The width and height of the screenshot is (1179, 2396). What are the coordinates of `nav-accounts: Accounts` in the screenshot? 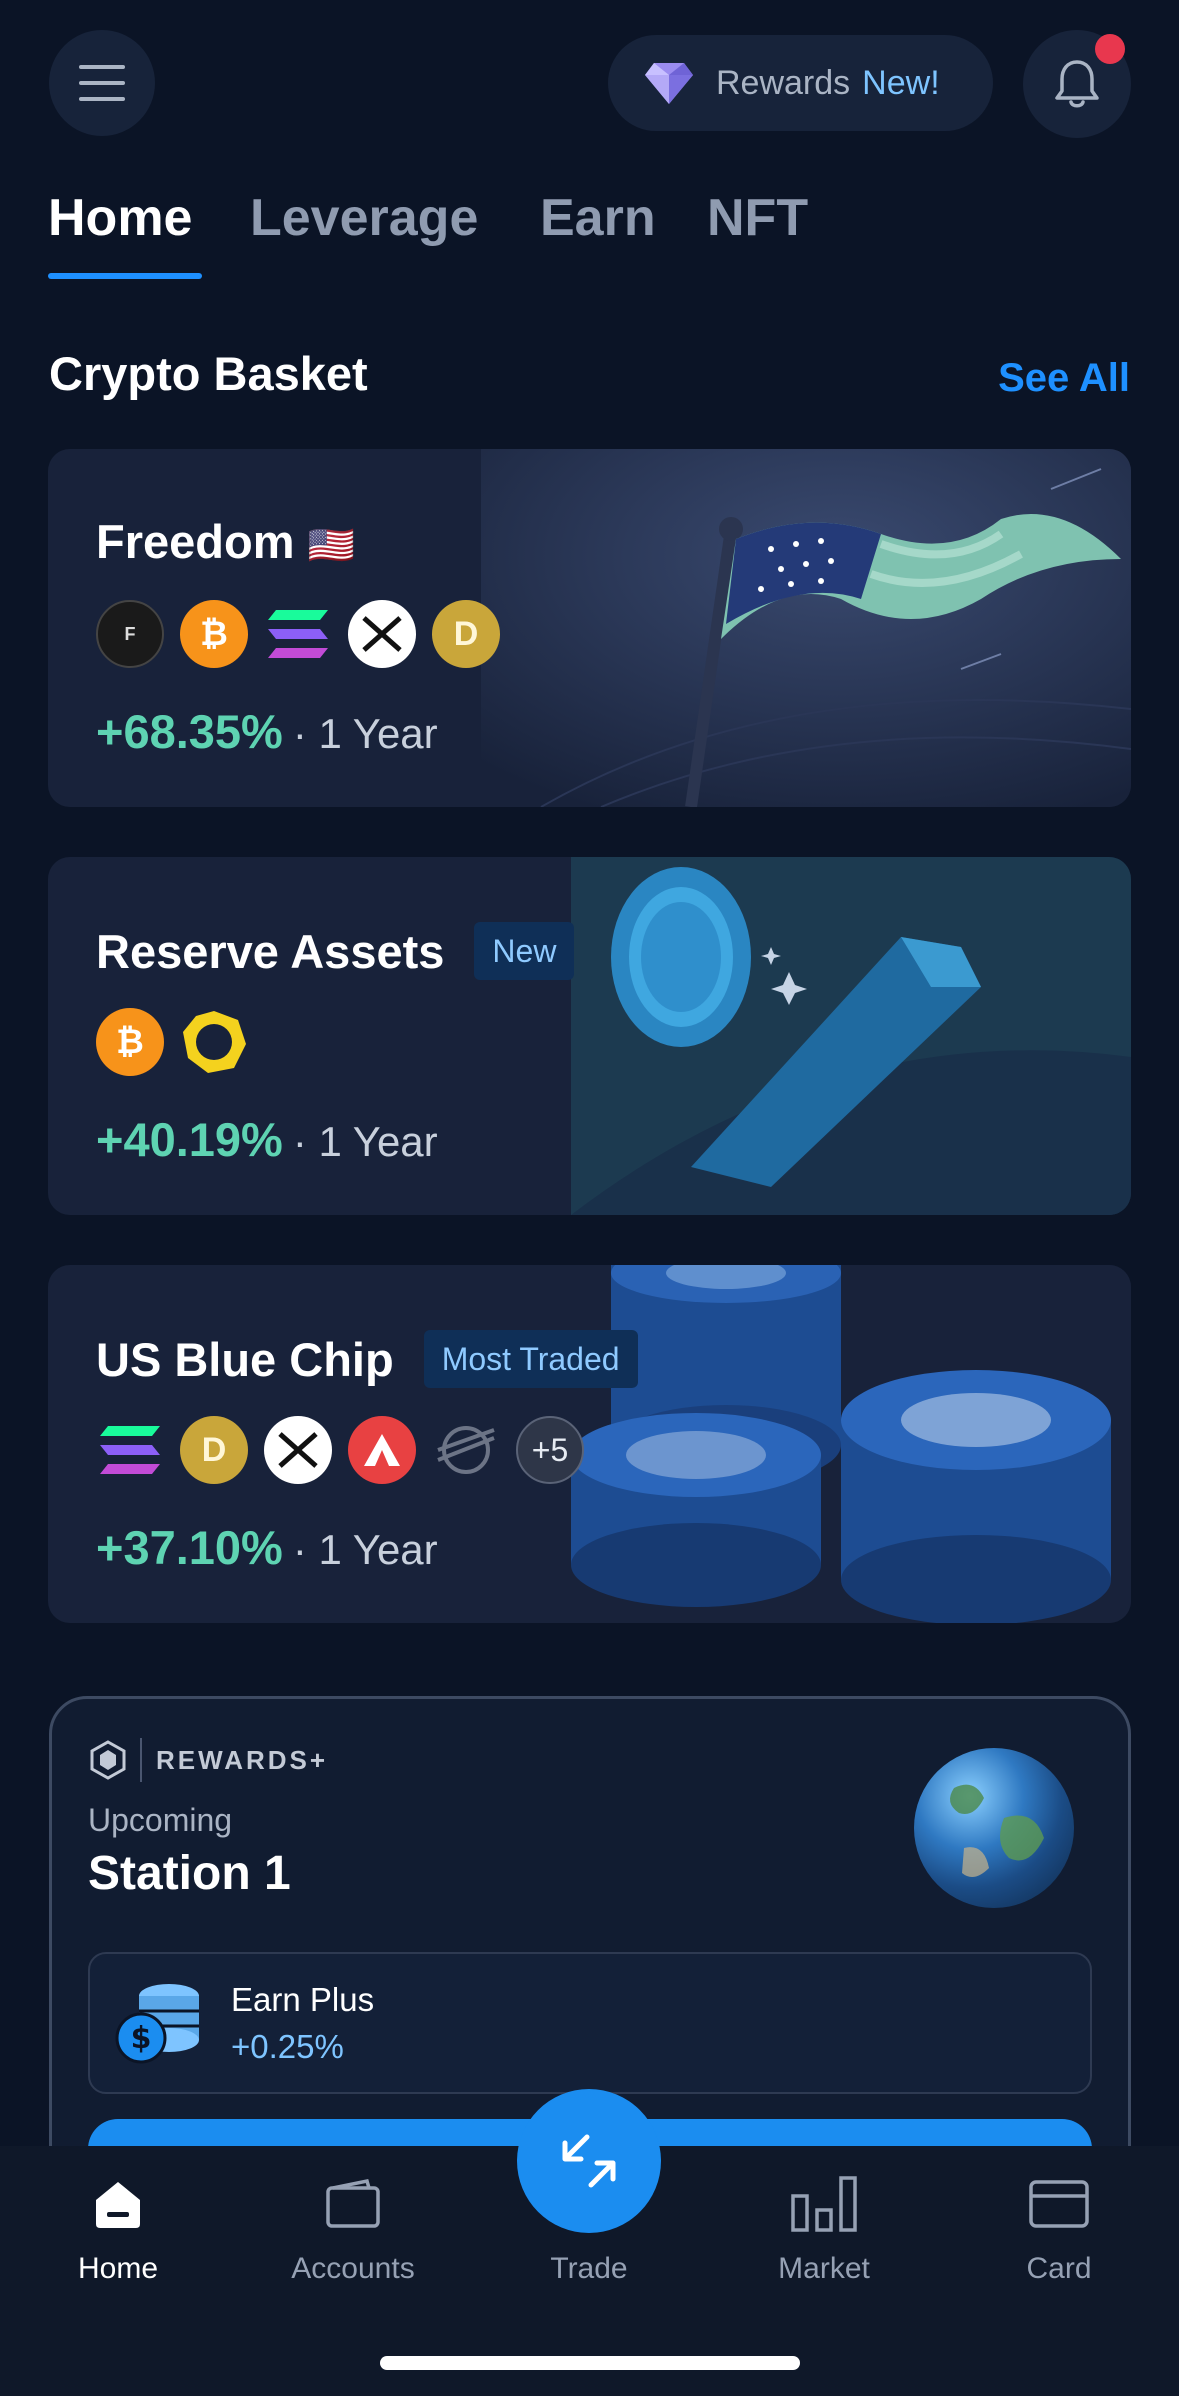 It's located at (353, 2228).